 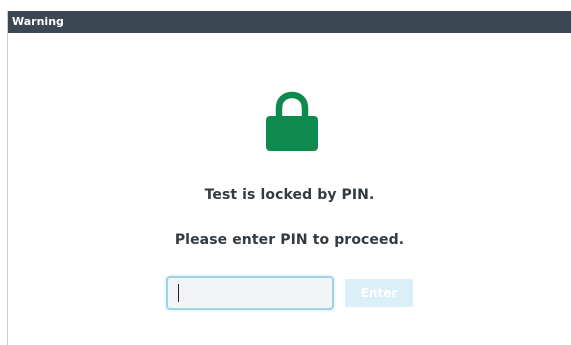 What do you see at coordinates (379, 293) in the screenshot?
I see `enter-button: Enter` at bounding box center [379, 293].